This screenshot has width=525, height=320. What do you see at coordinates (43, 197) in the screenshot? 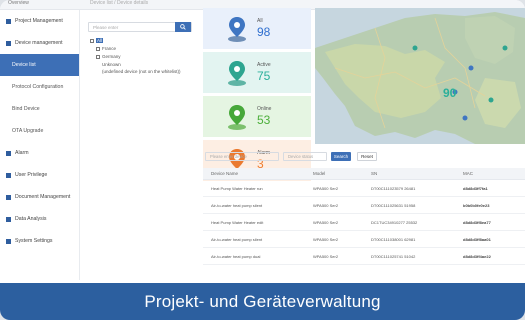
I see `sidebar-item-label: Document Management` at bounding box center [43, 197].